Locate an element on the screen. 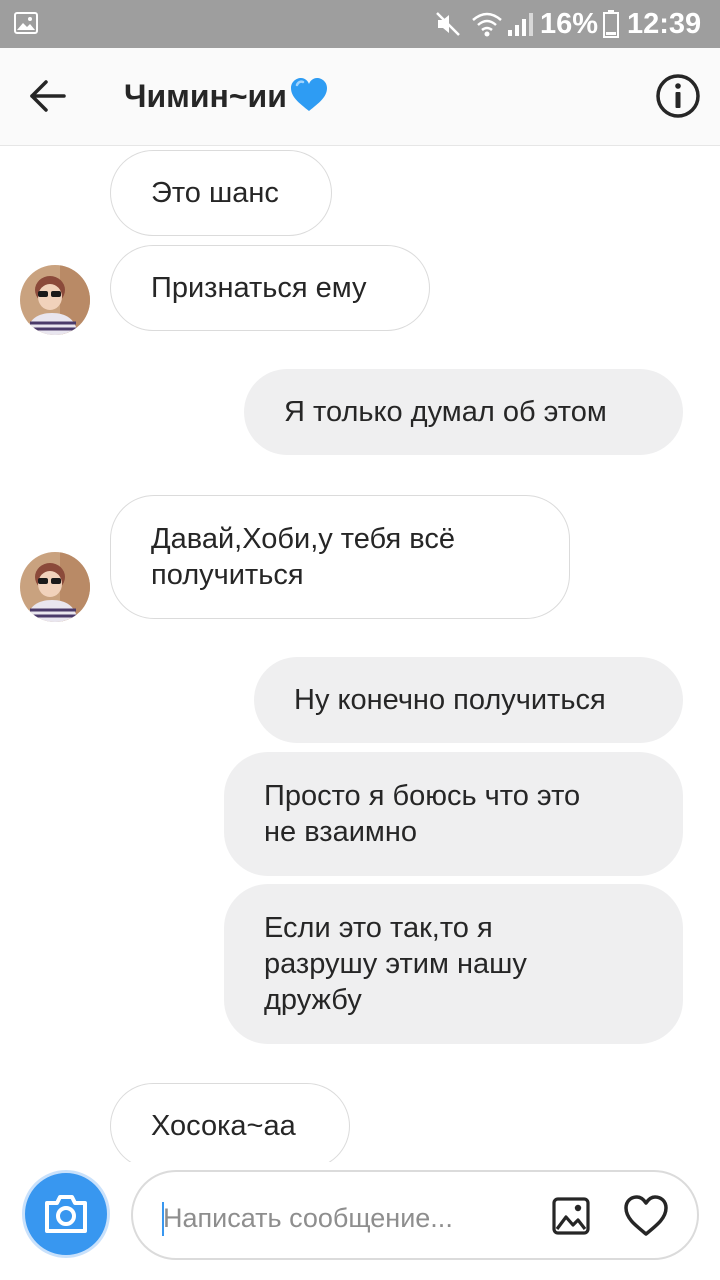 This screenshot has width=720, height=1280. message-bubble-incoming: Хосока~аа is located at coordinates (230, 1122).